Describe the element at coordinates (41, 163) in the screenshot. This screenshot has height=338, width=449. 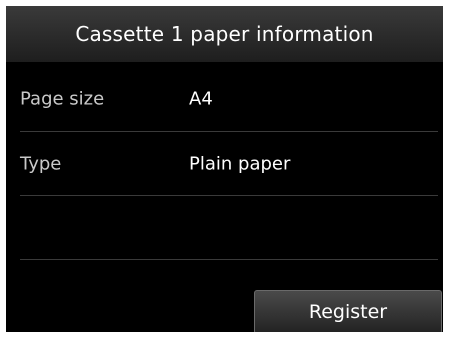
I see `type-label: Type` at that location.